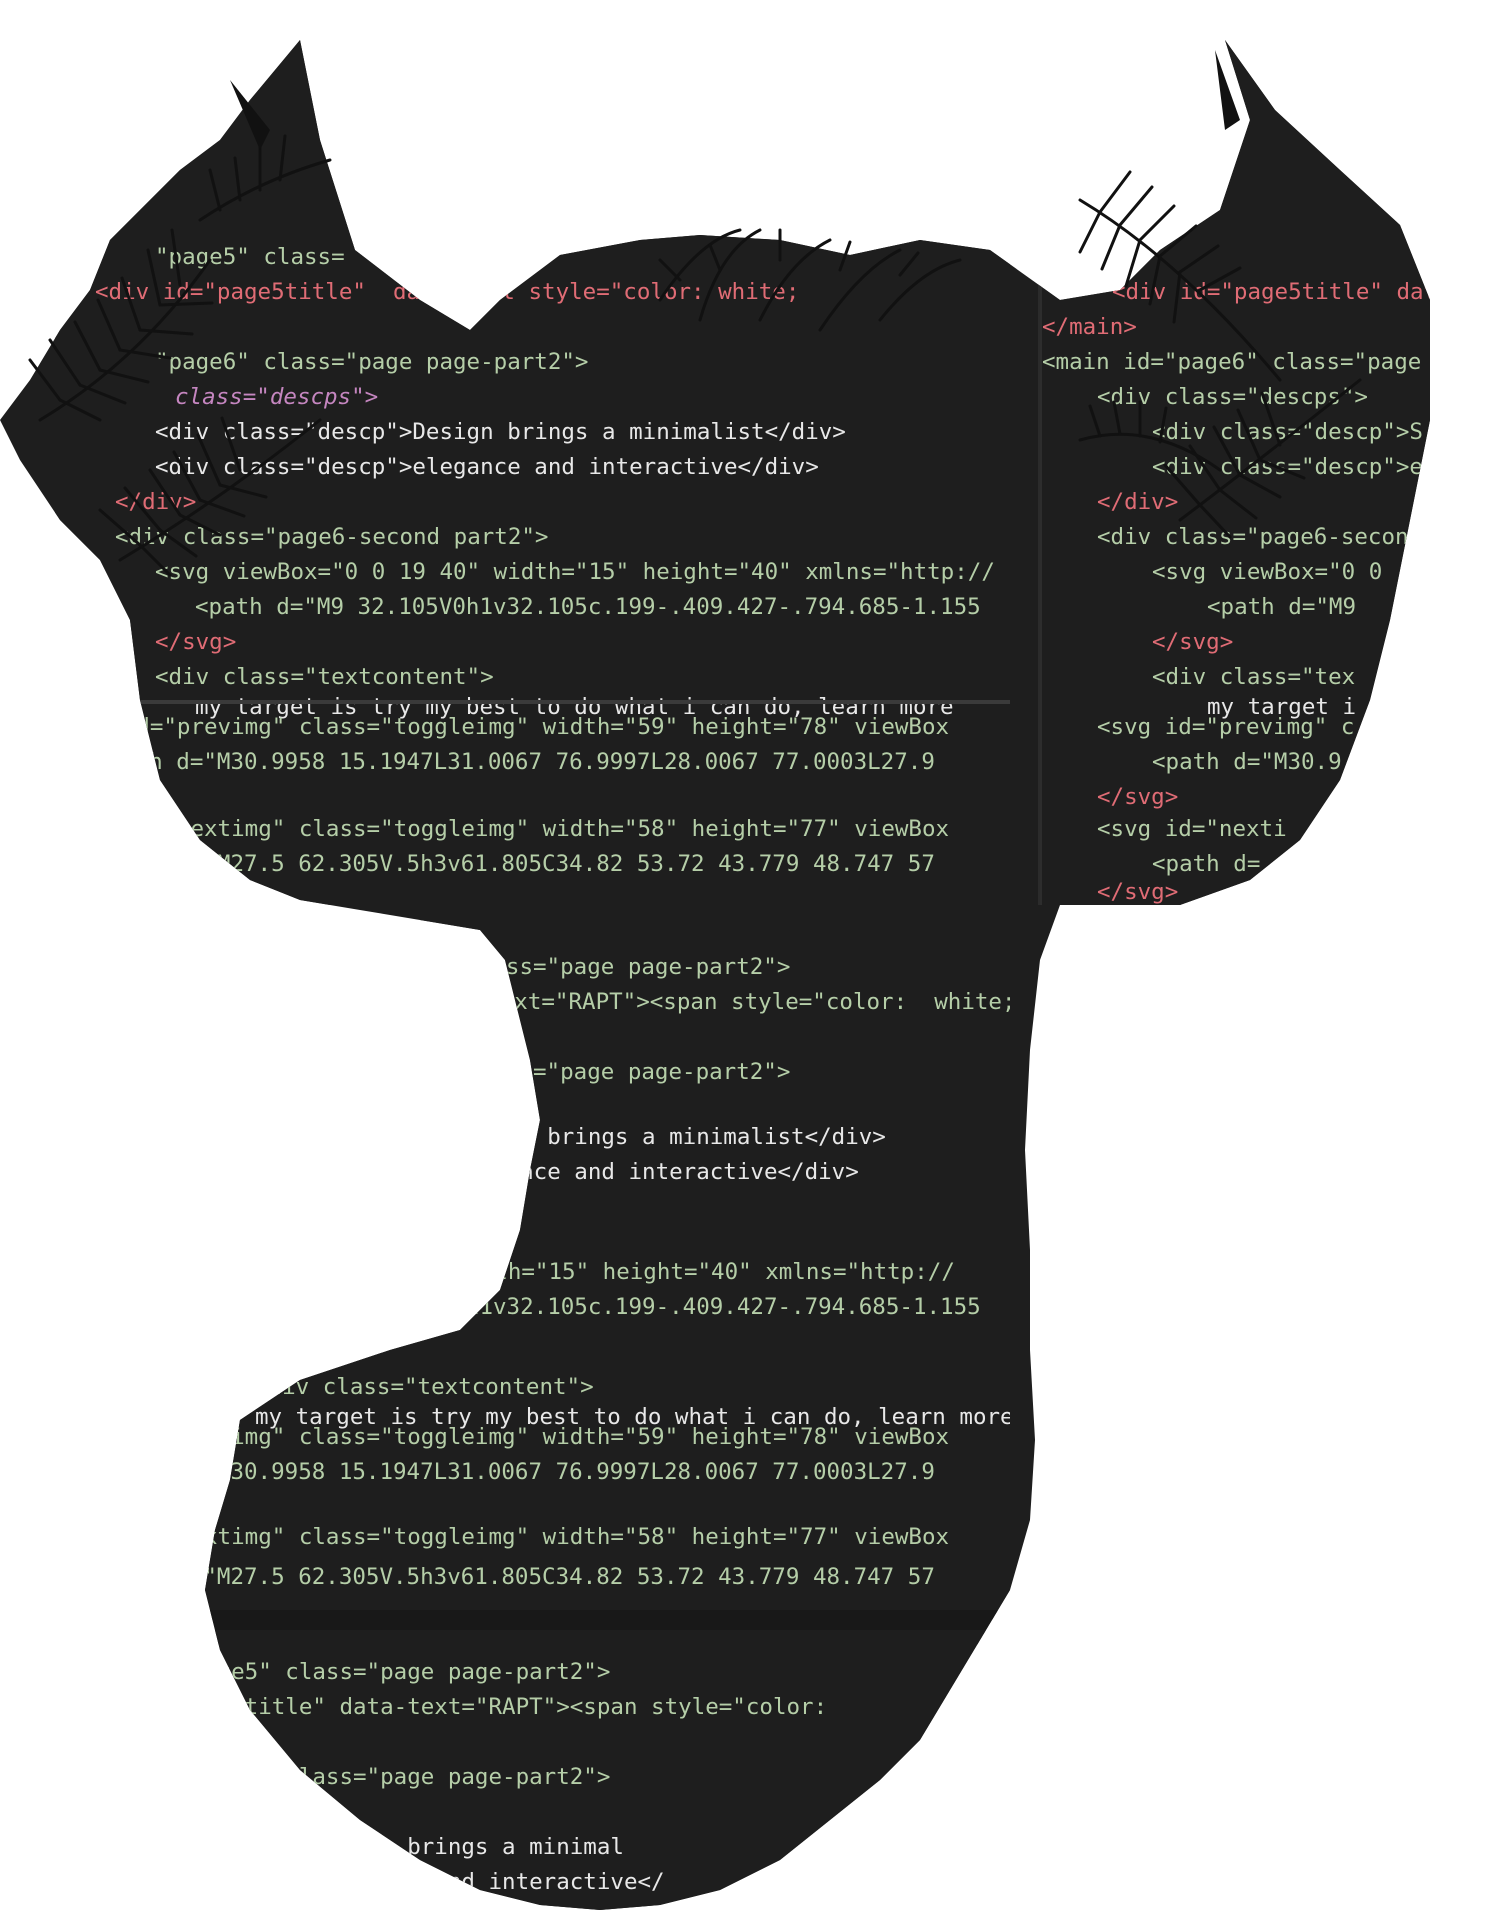 The image size is (1491, 1920). What do you see at coordinates (1232, 397) in the screenshot?
I see `code-line: <div class="descps">` at bounding box center [1232, 397].